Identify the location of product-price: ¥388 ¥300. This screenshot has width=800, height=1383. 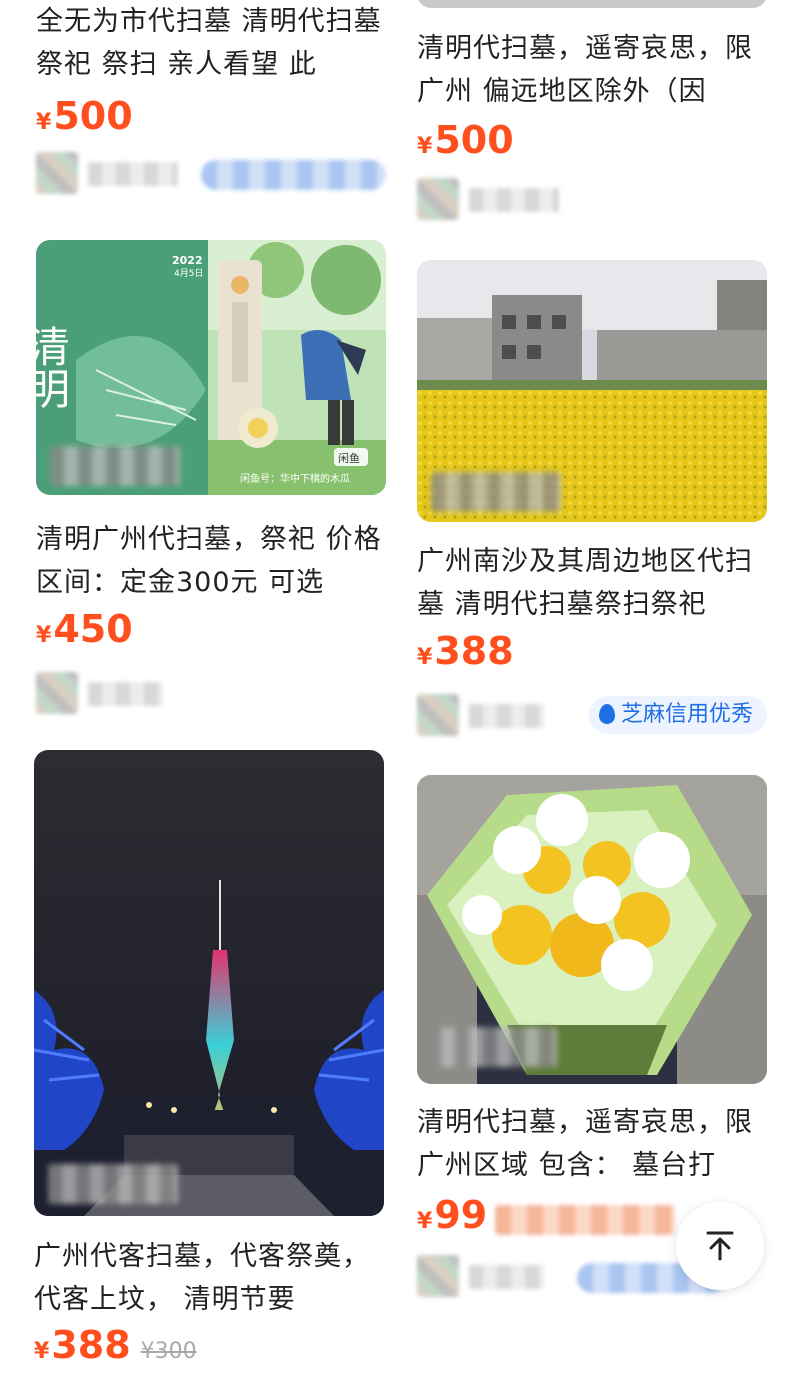
(115, 1345).